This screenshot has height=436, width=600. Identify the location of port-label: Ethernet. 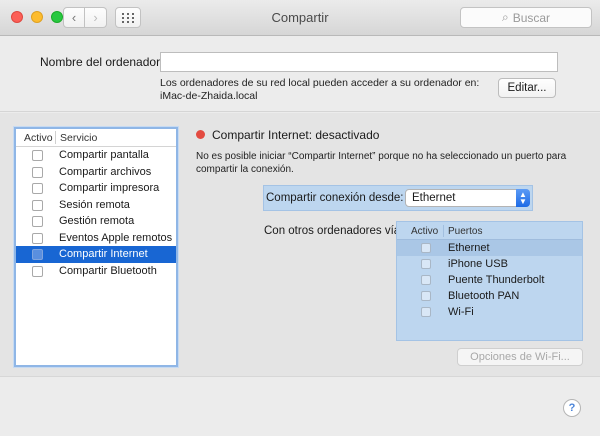
(469, 248).